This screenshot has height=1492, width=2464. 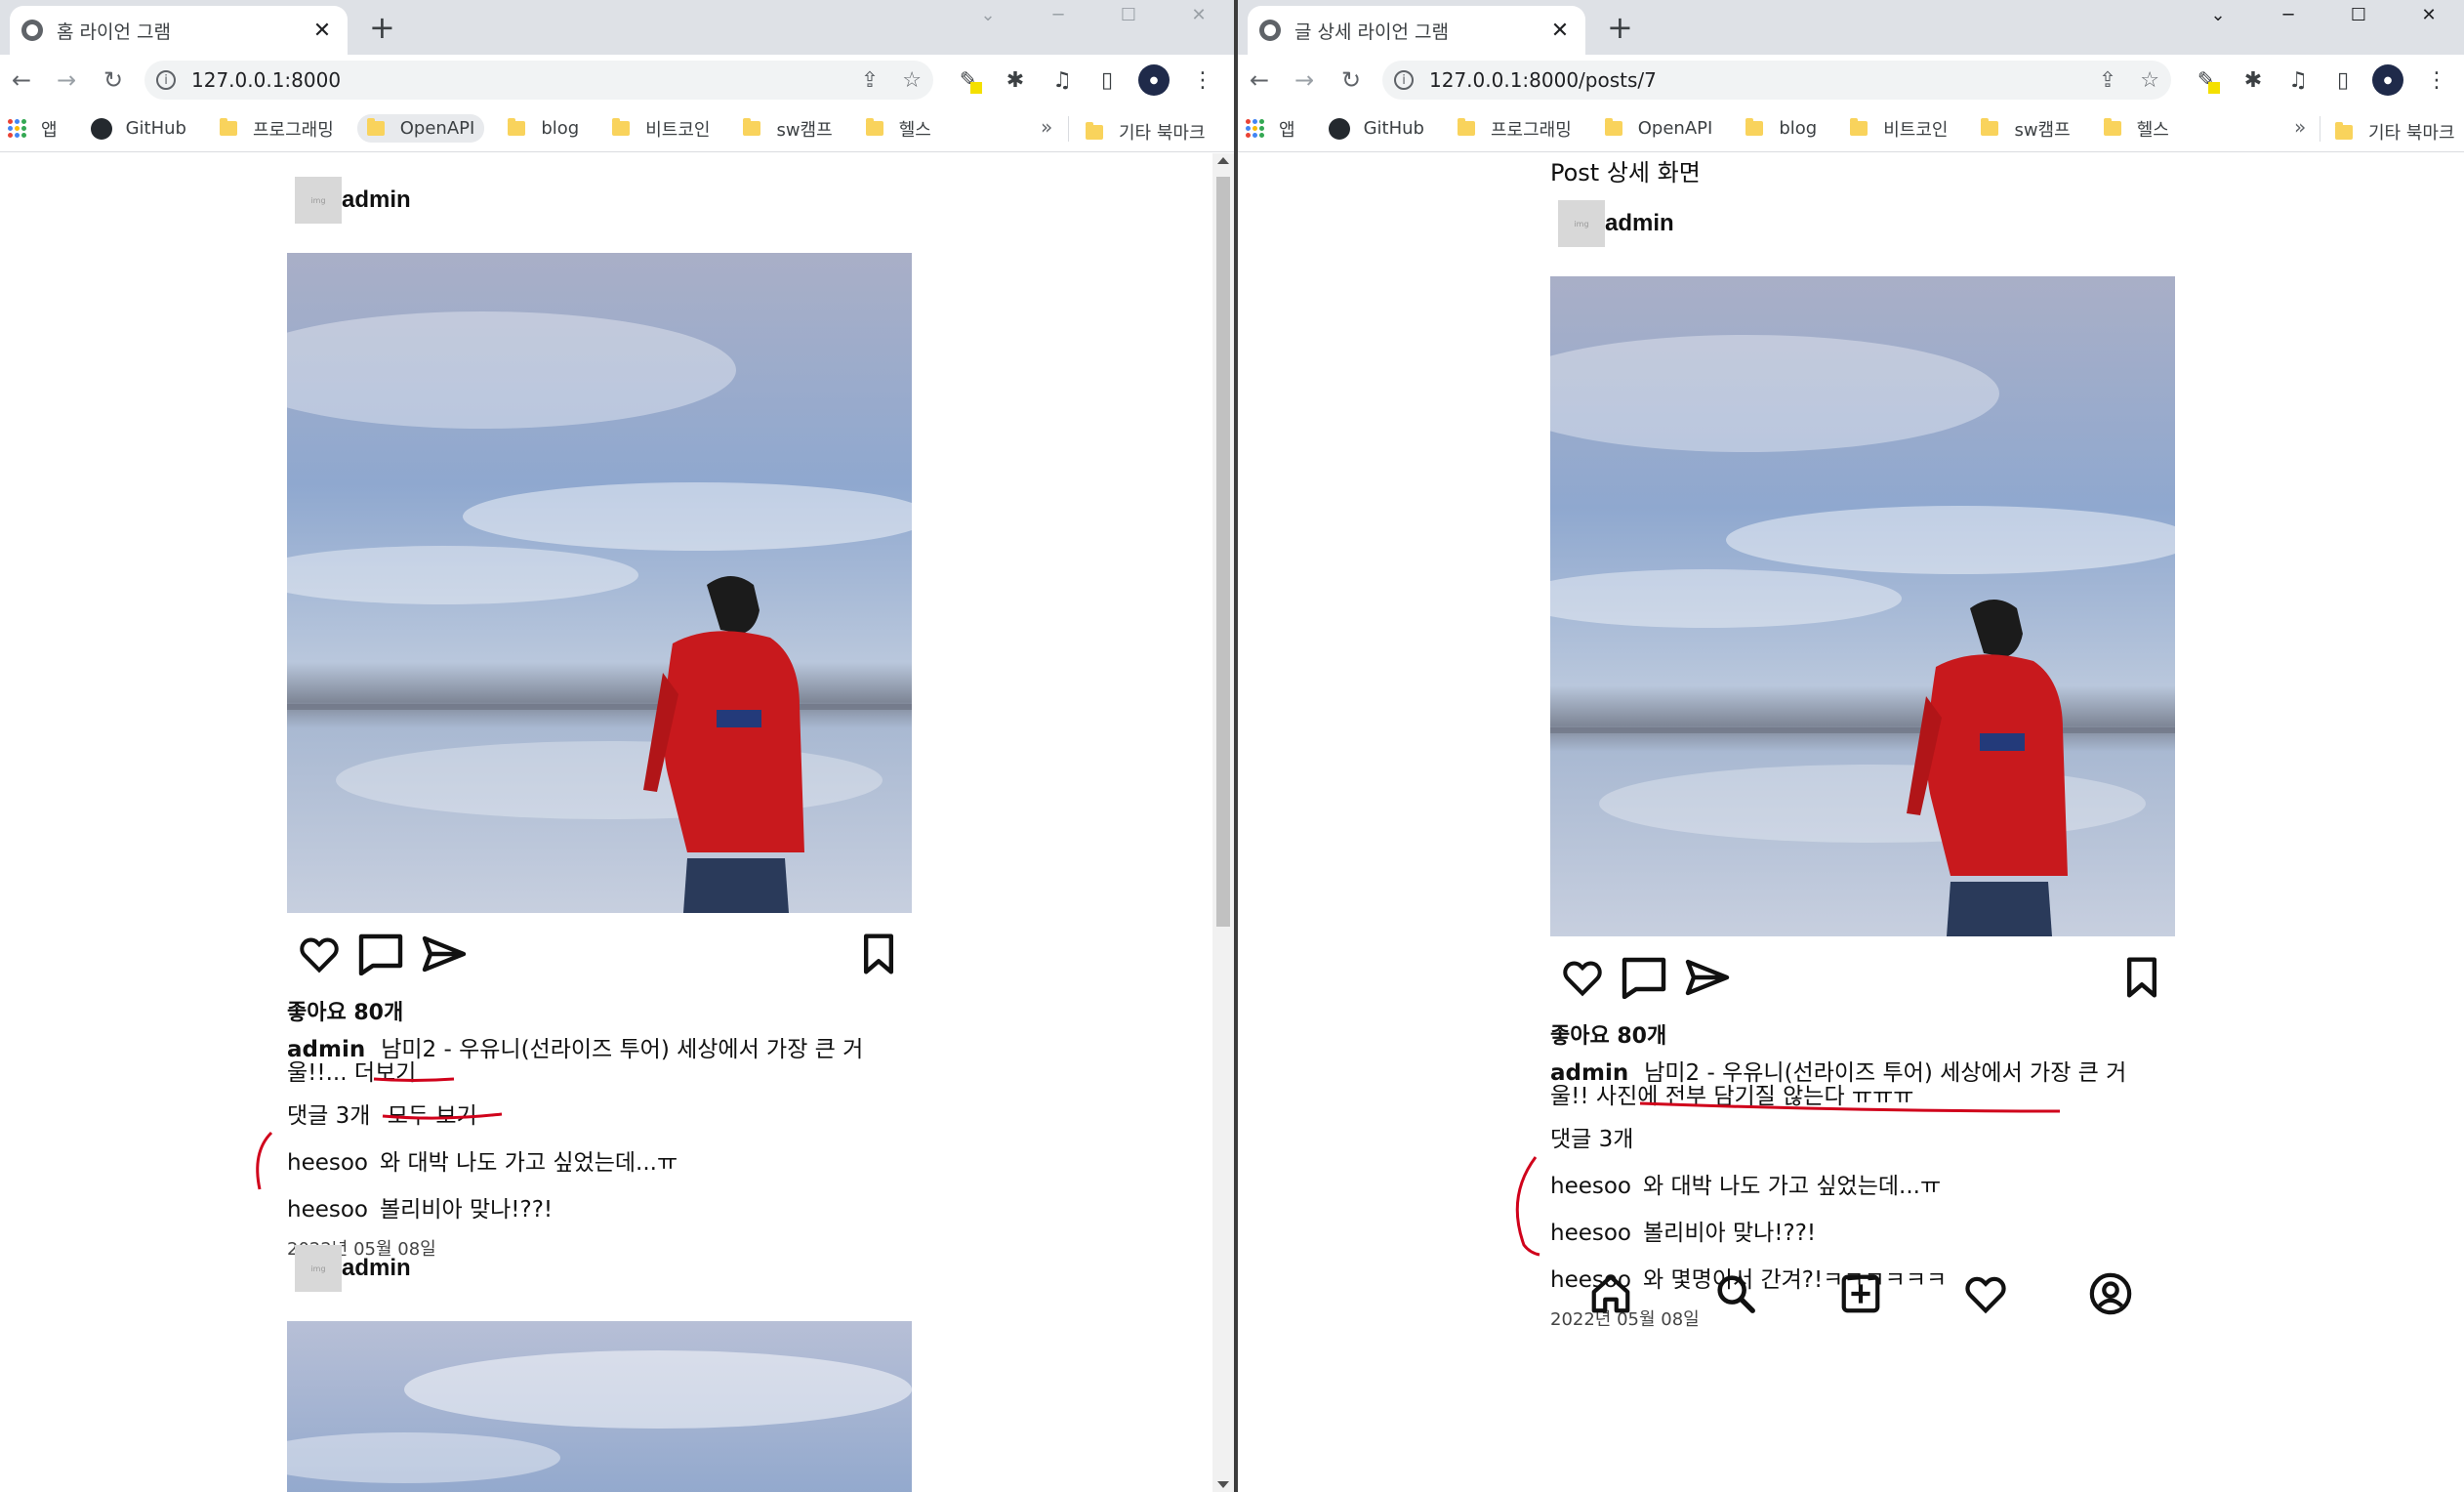 I want to click on url-text: 127.0.0.1:8000/posts/7, so click(x=1752, y=80).